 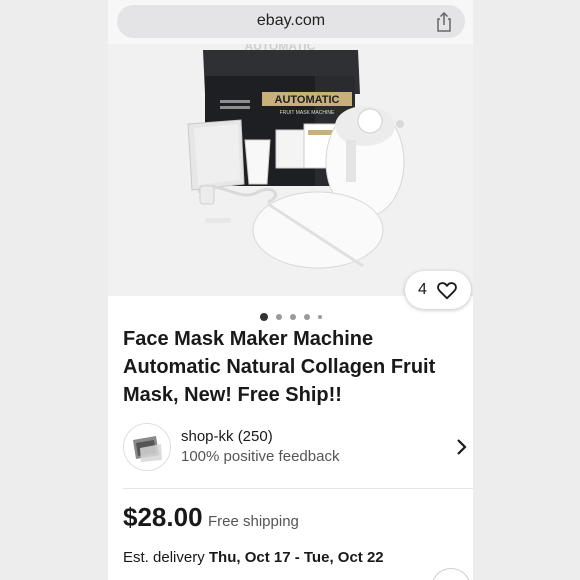 What do you see at coordinates (164, 557) in the screenshot?
I see `delivery-label: Est. delivery` at bounding box center [164, 557].